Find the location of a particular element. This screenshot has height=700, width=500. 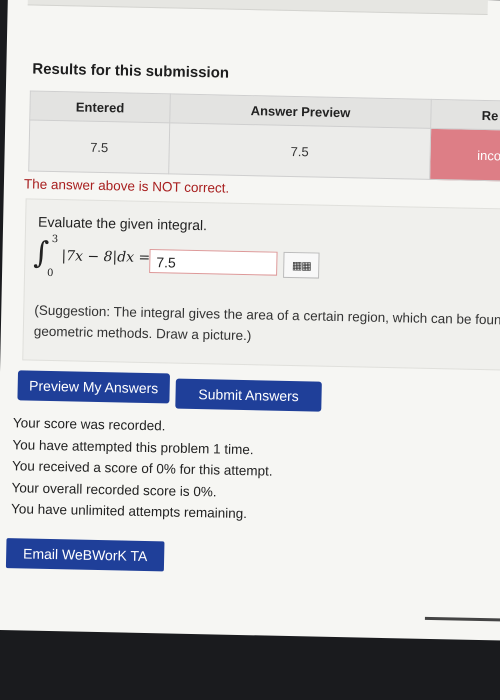

cell-result: inco is located at coordinates (464, 155).